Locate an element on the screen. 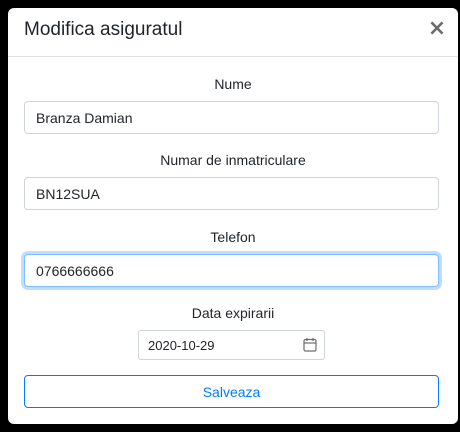  expiry-label: Data expirarii is located at coordinates (233, 313).